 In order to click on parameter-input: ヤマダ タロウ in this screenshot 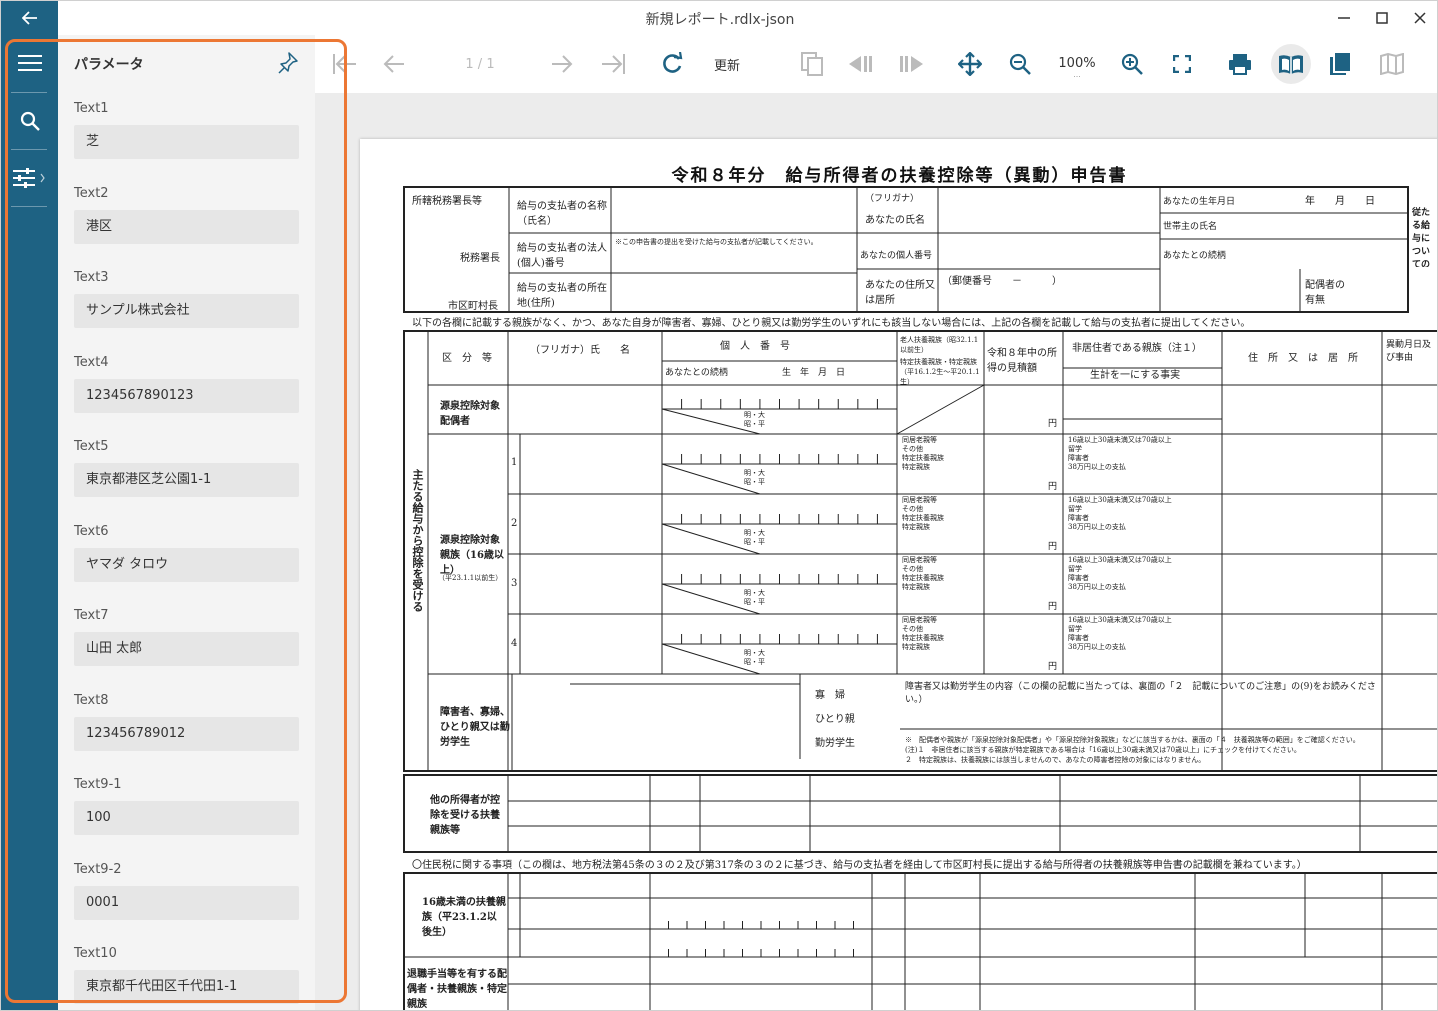, I will do `click(186, 564)`.